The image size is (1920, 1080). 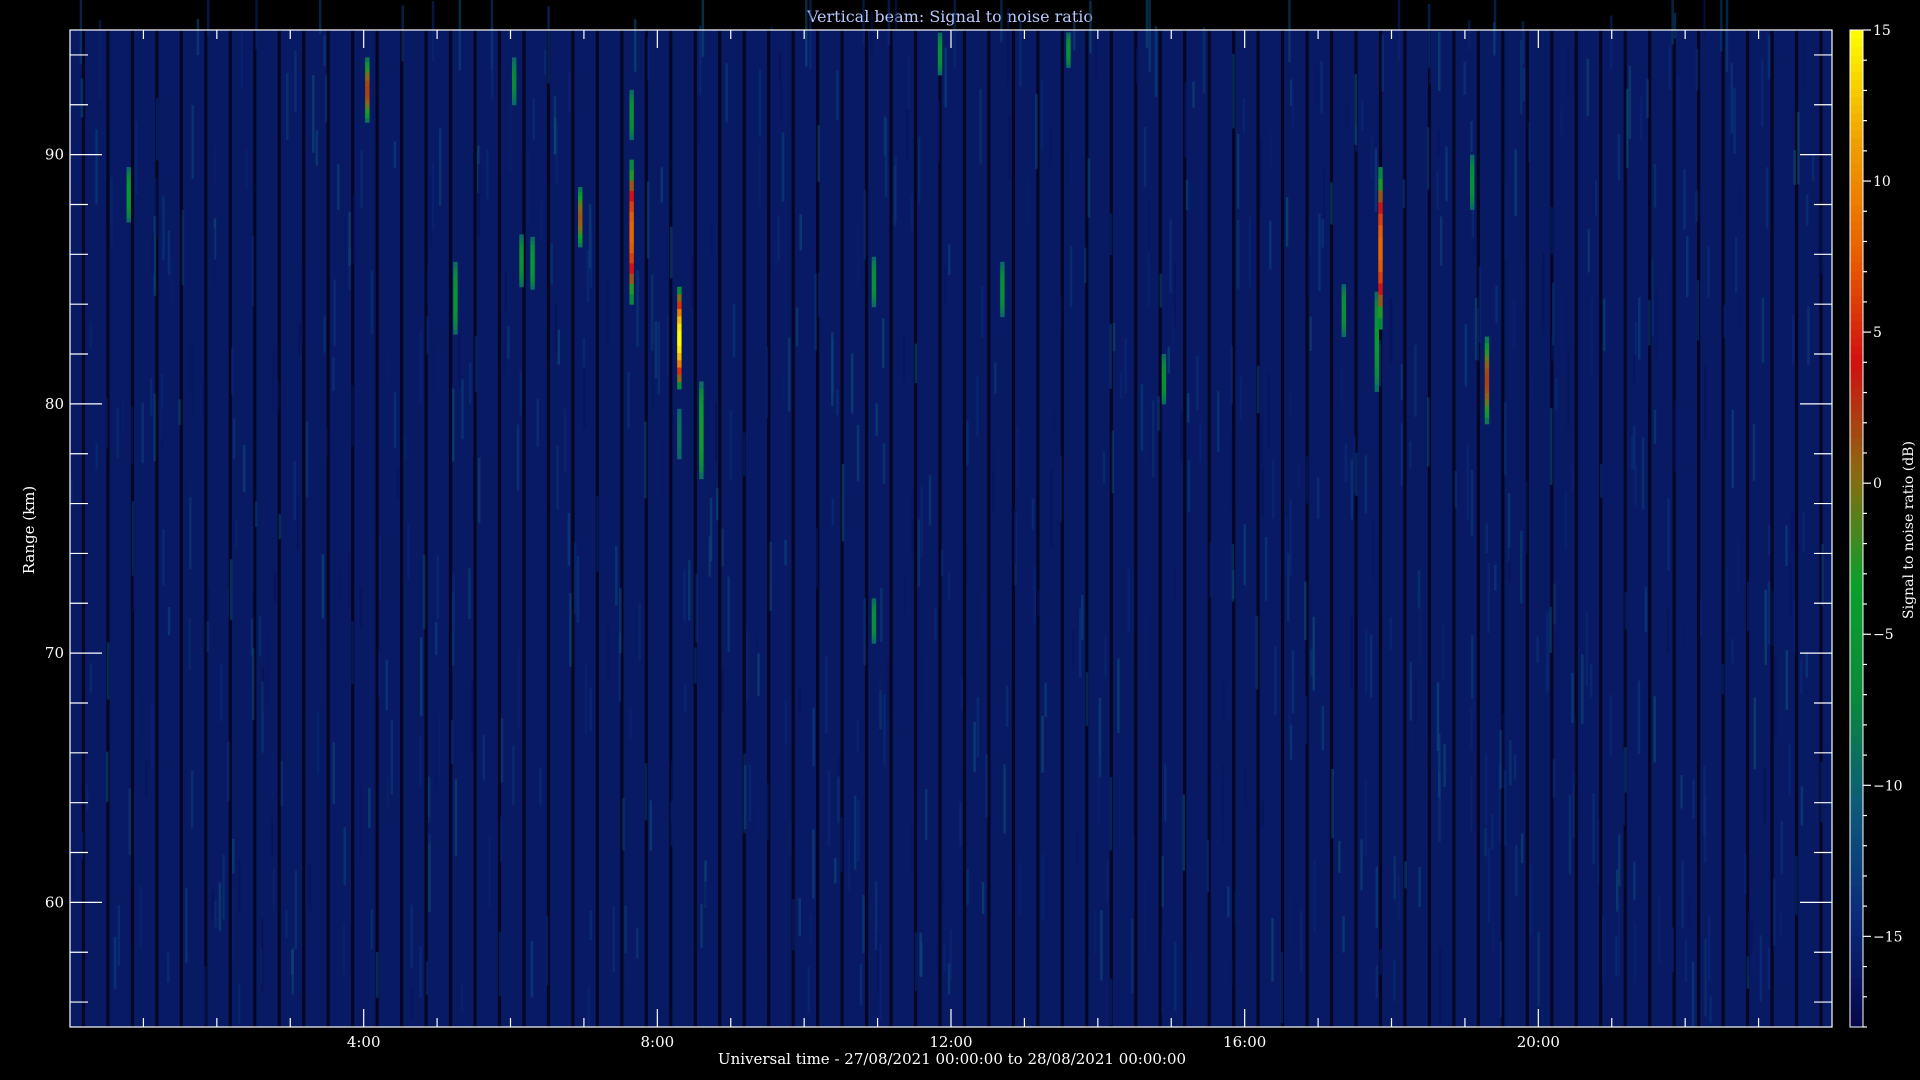 What do you see at coordinates (950, 1042) in the screenshot?
I see `x-tick-label: 12:00` at bounding box center [950, 1042].